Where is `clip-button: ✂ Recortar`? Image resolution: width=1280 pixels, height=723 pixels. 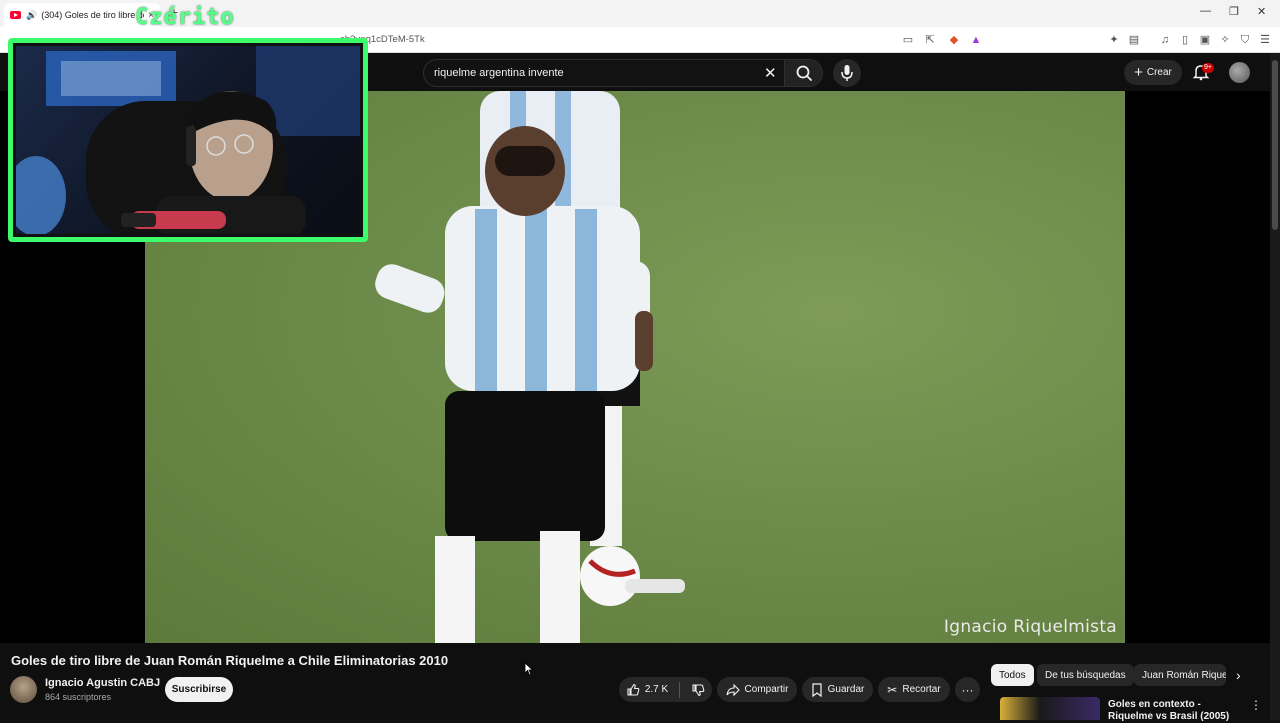 clip-button: ✂ Recortar is located at coordinates (914, 689).